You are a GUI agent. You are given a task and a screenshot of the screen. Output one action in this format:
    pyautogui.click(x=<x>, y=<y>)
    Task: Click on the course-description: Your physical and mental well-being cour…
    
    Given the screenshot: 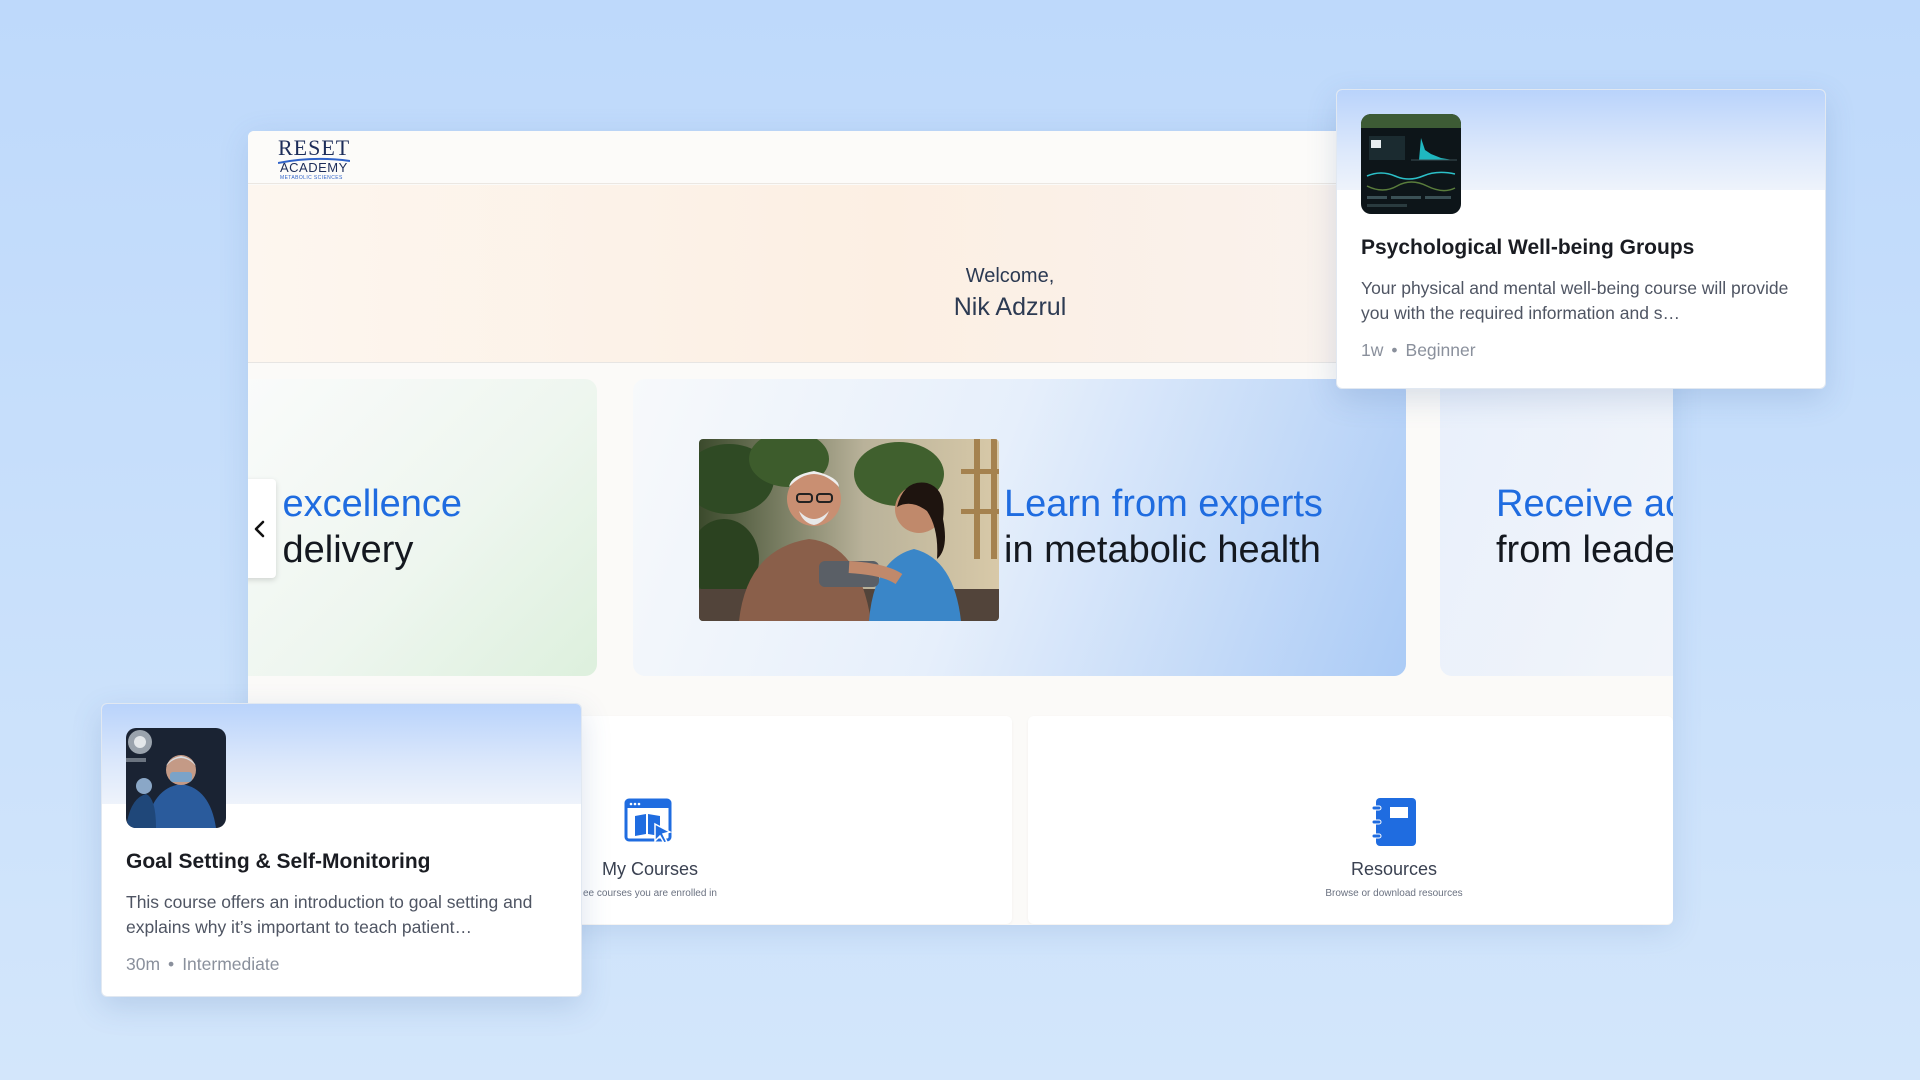 What is the action you would take?
    pyautogui.click(x=1575, y=300)
    